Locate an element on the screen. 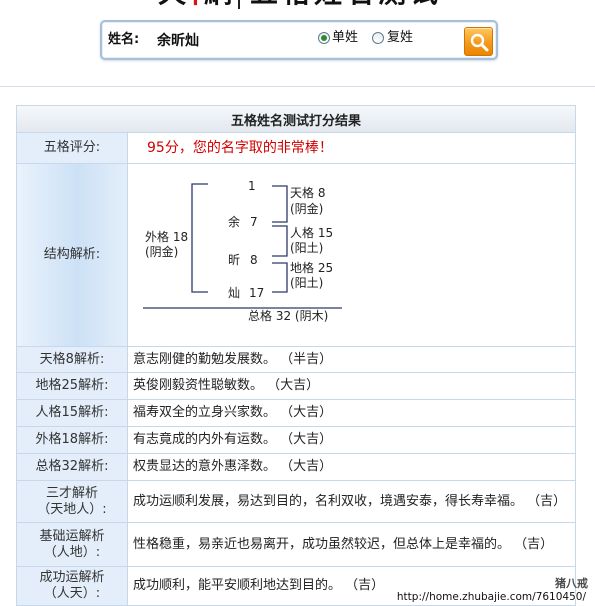 This screenshot has width=595, height=606. row-label: 外格18解析: is located at coordinates (72, 440).